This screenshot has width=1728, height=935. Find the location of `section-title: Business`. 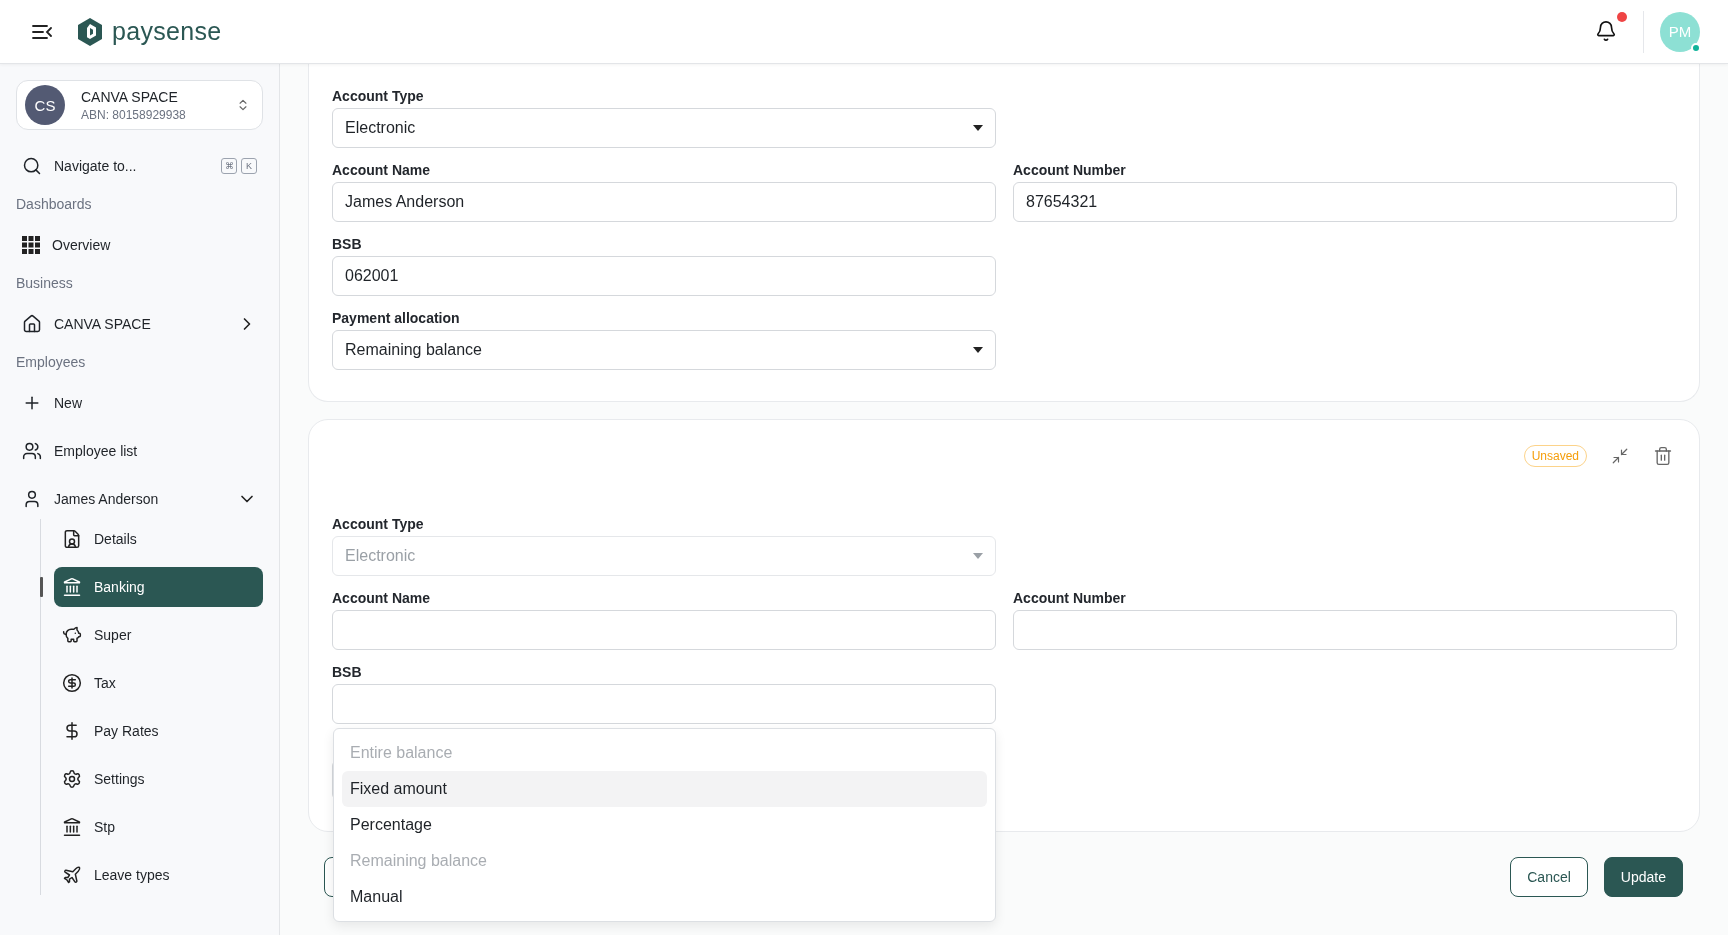

section-title: Business is located at coordinates (45, 283).